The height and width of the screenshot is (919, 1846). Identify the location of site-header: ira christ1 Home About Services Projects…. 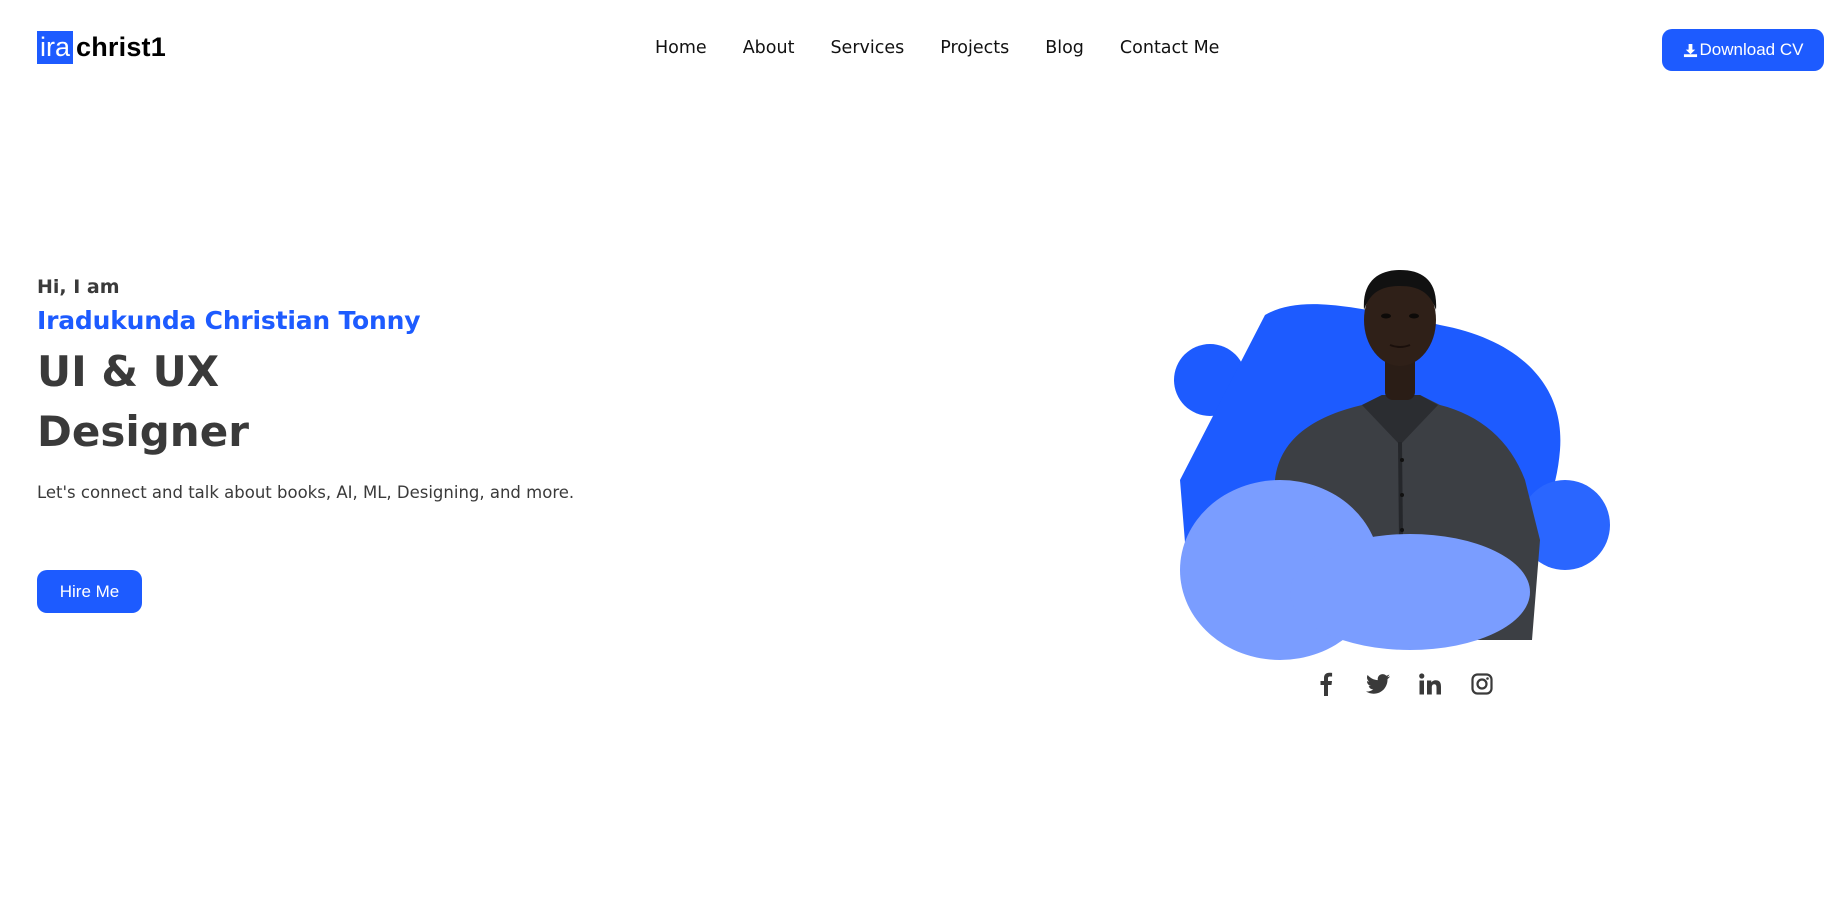
(923, 50).